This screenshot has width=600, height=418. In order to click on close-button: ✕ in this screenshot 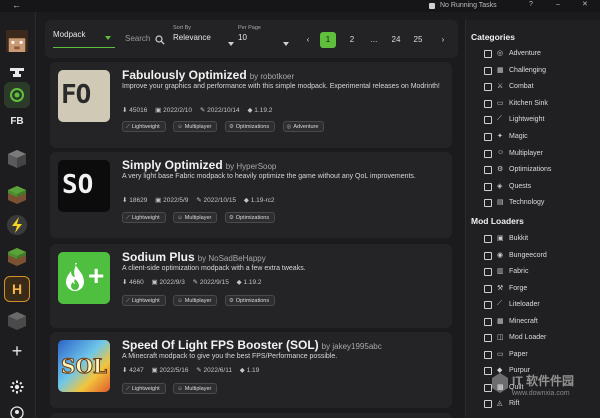, I will do `click(585, 5)`.